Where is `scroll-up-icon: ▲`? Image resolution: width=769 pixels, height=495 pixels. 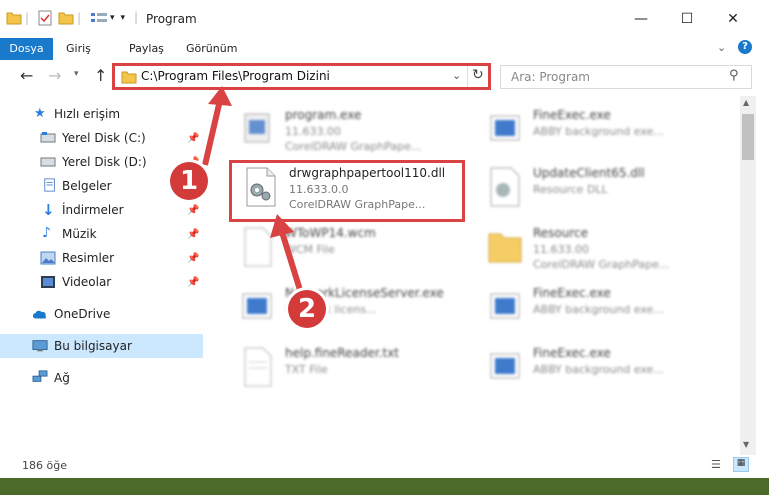 scroll-up-icon: ▲ is located at coordinates (746, 102).